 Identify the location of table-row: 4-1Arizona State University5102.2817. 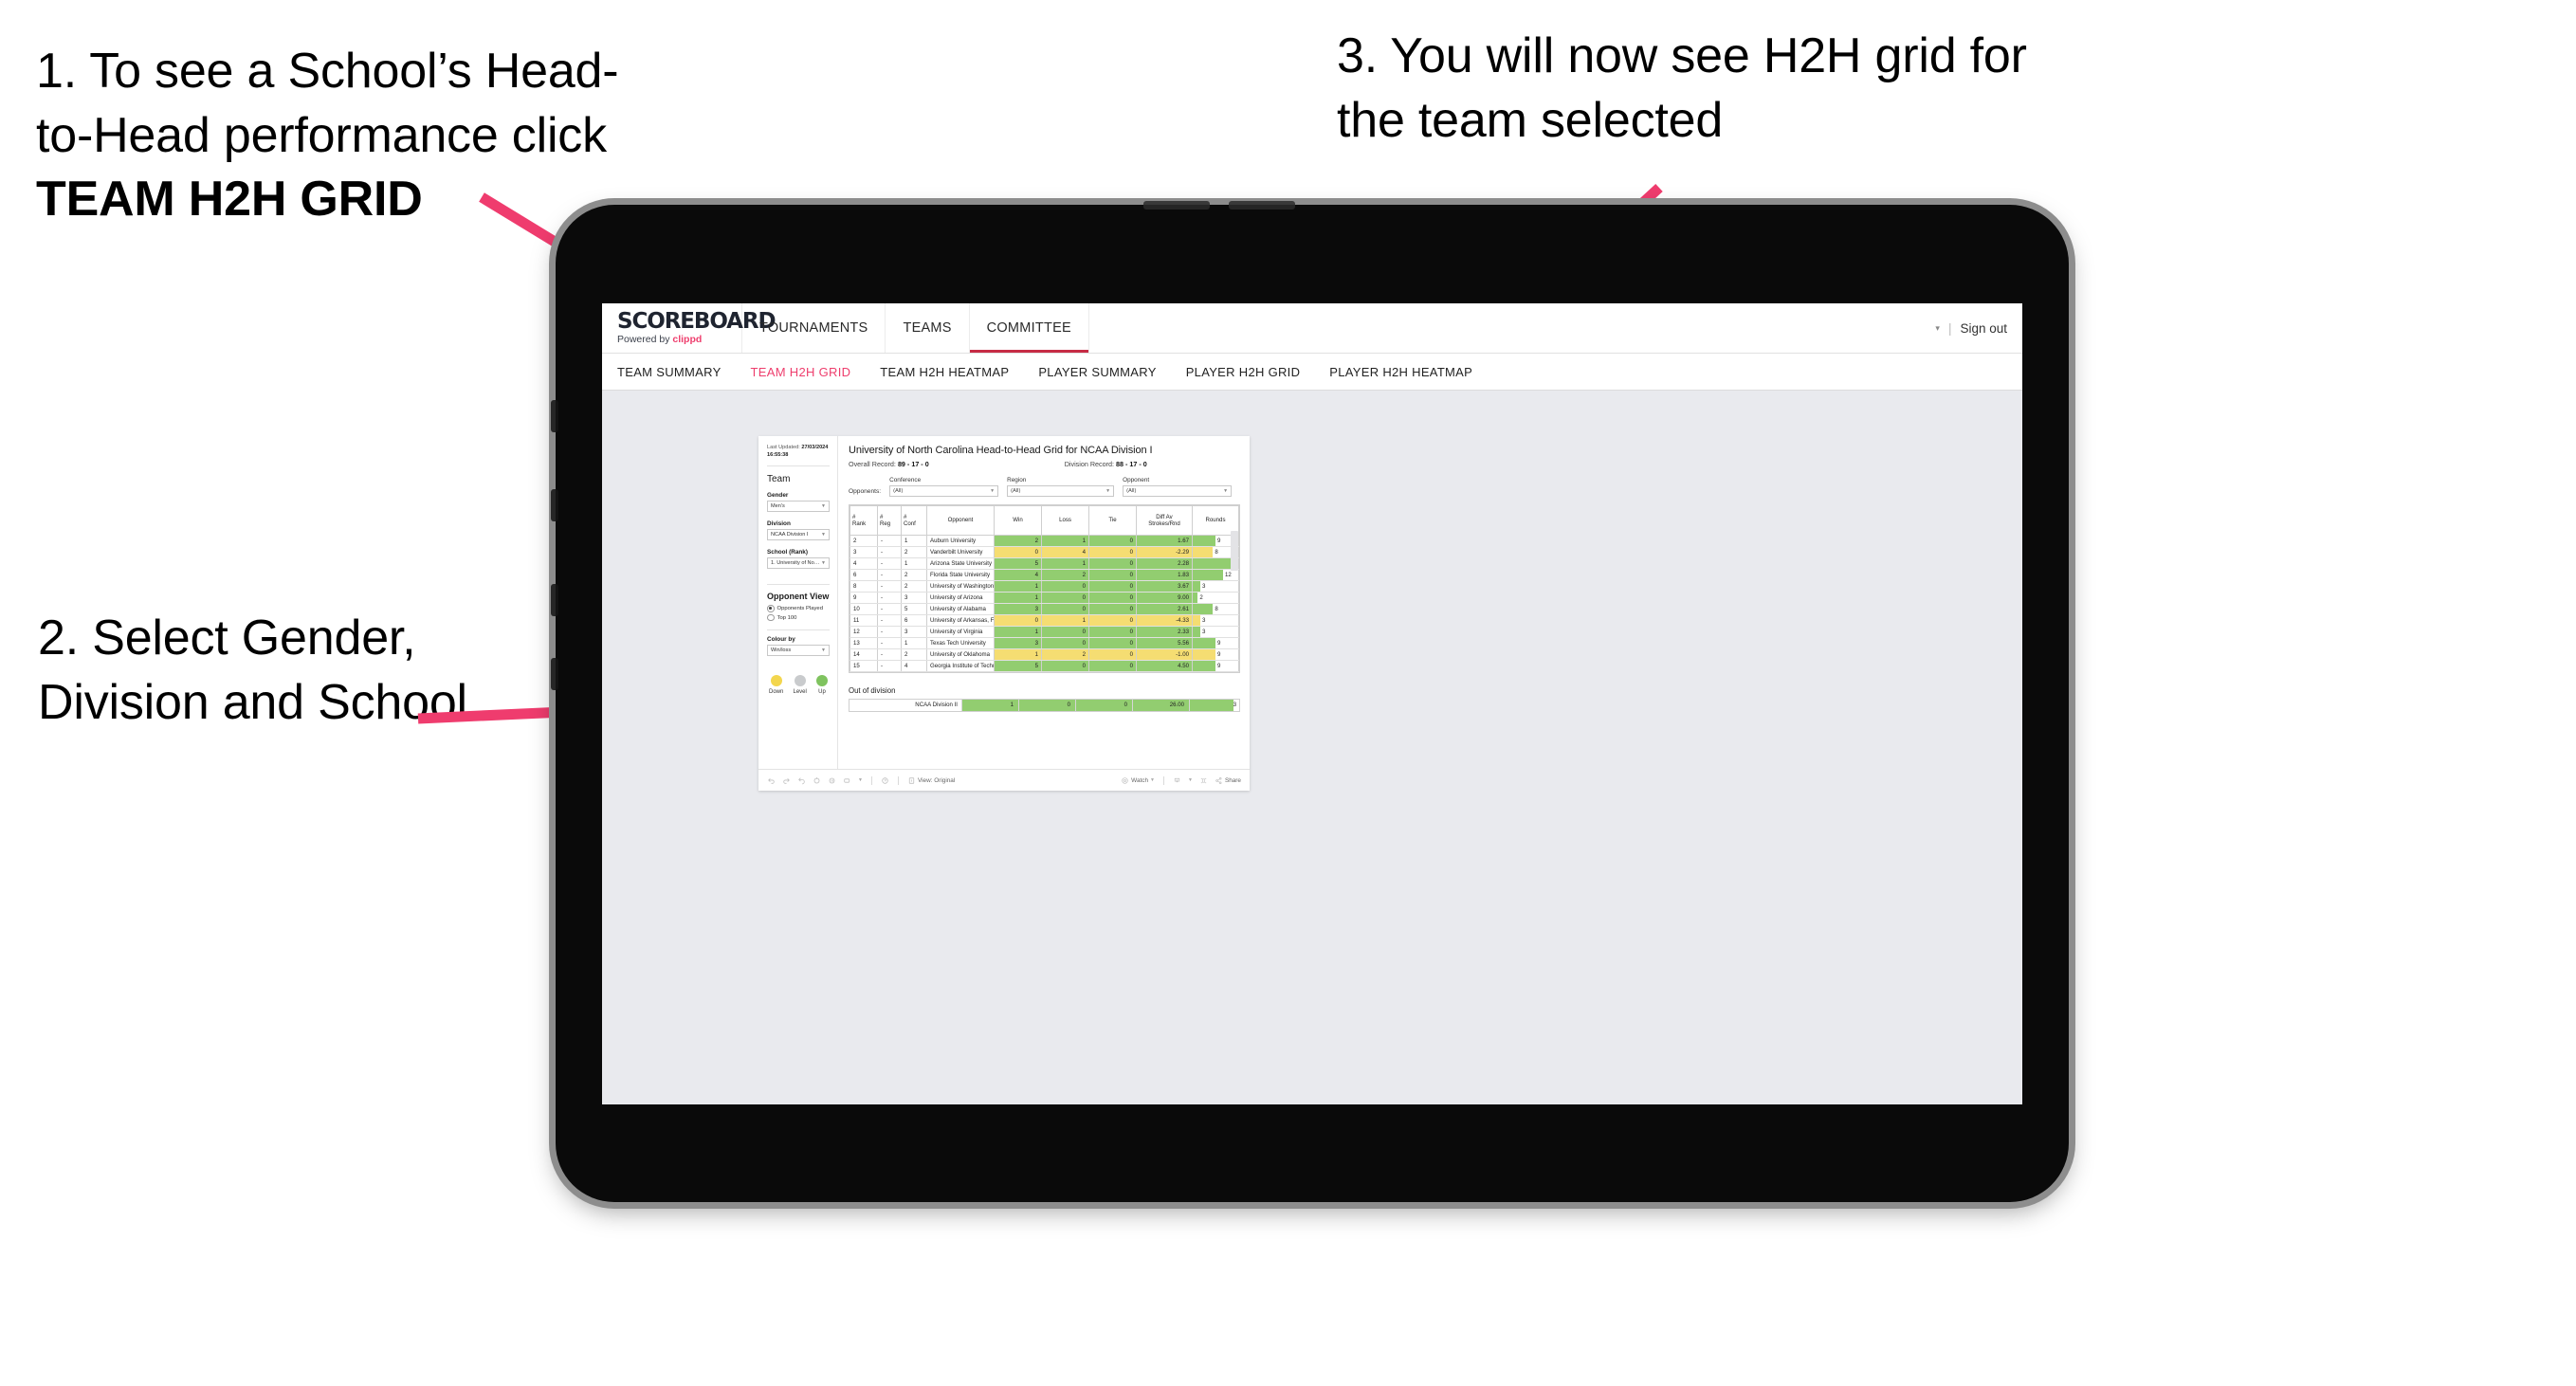
(1044, 563).